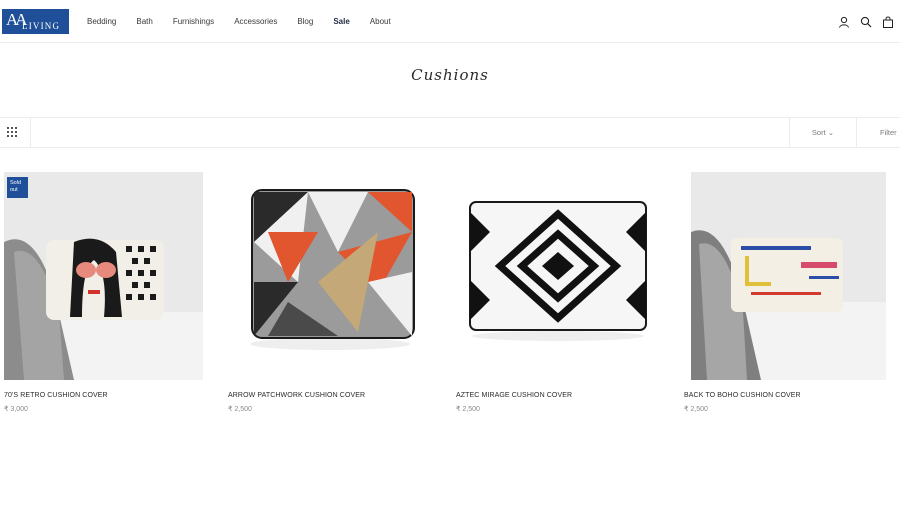 This screenshot has width=900, height=507. I want to click on sold-out-badge: Sold out, so click(17, 187).